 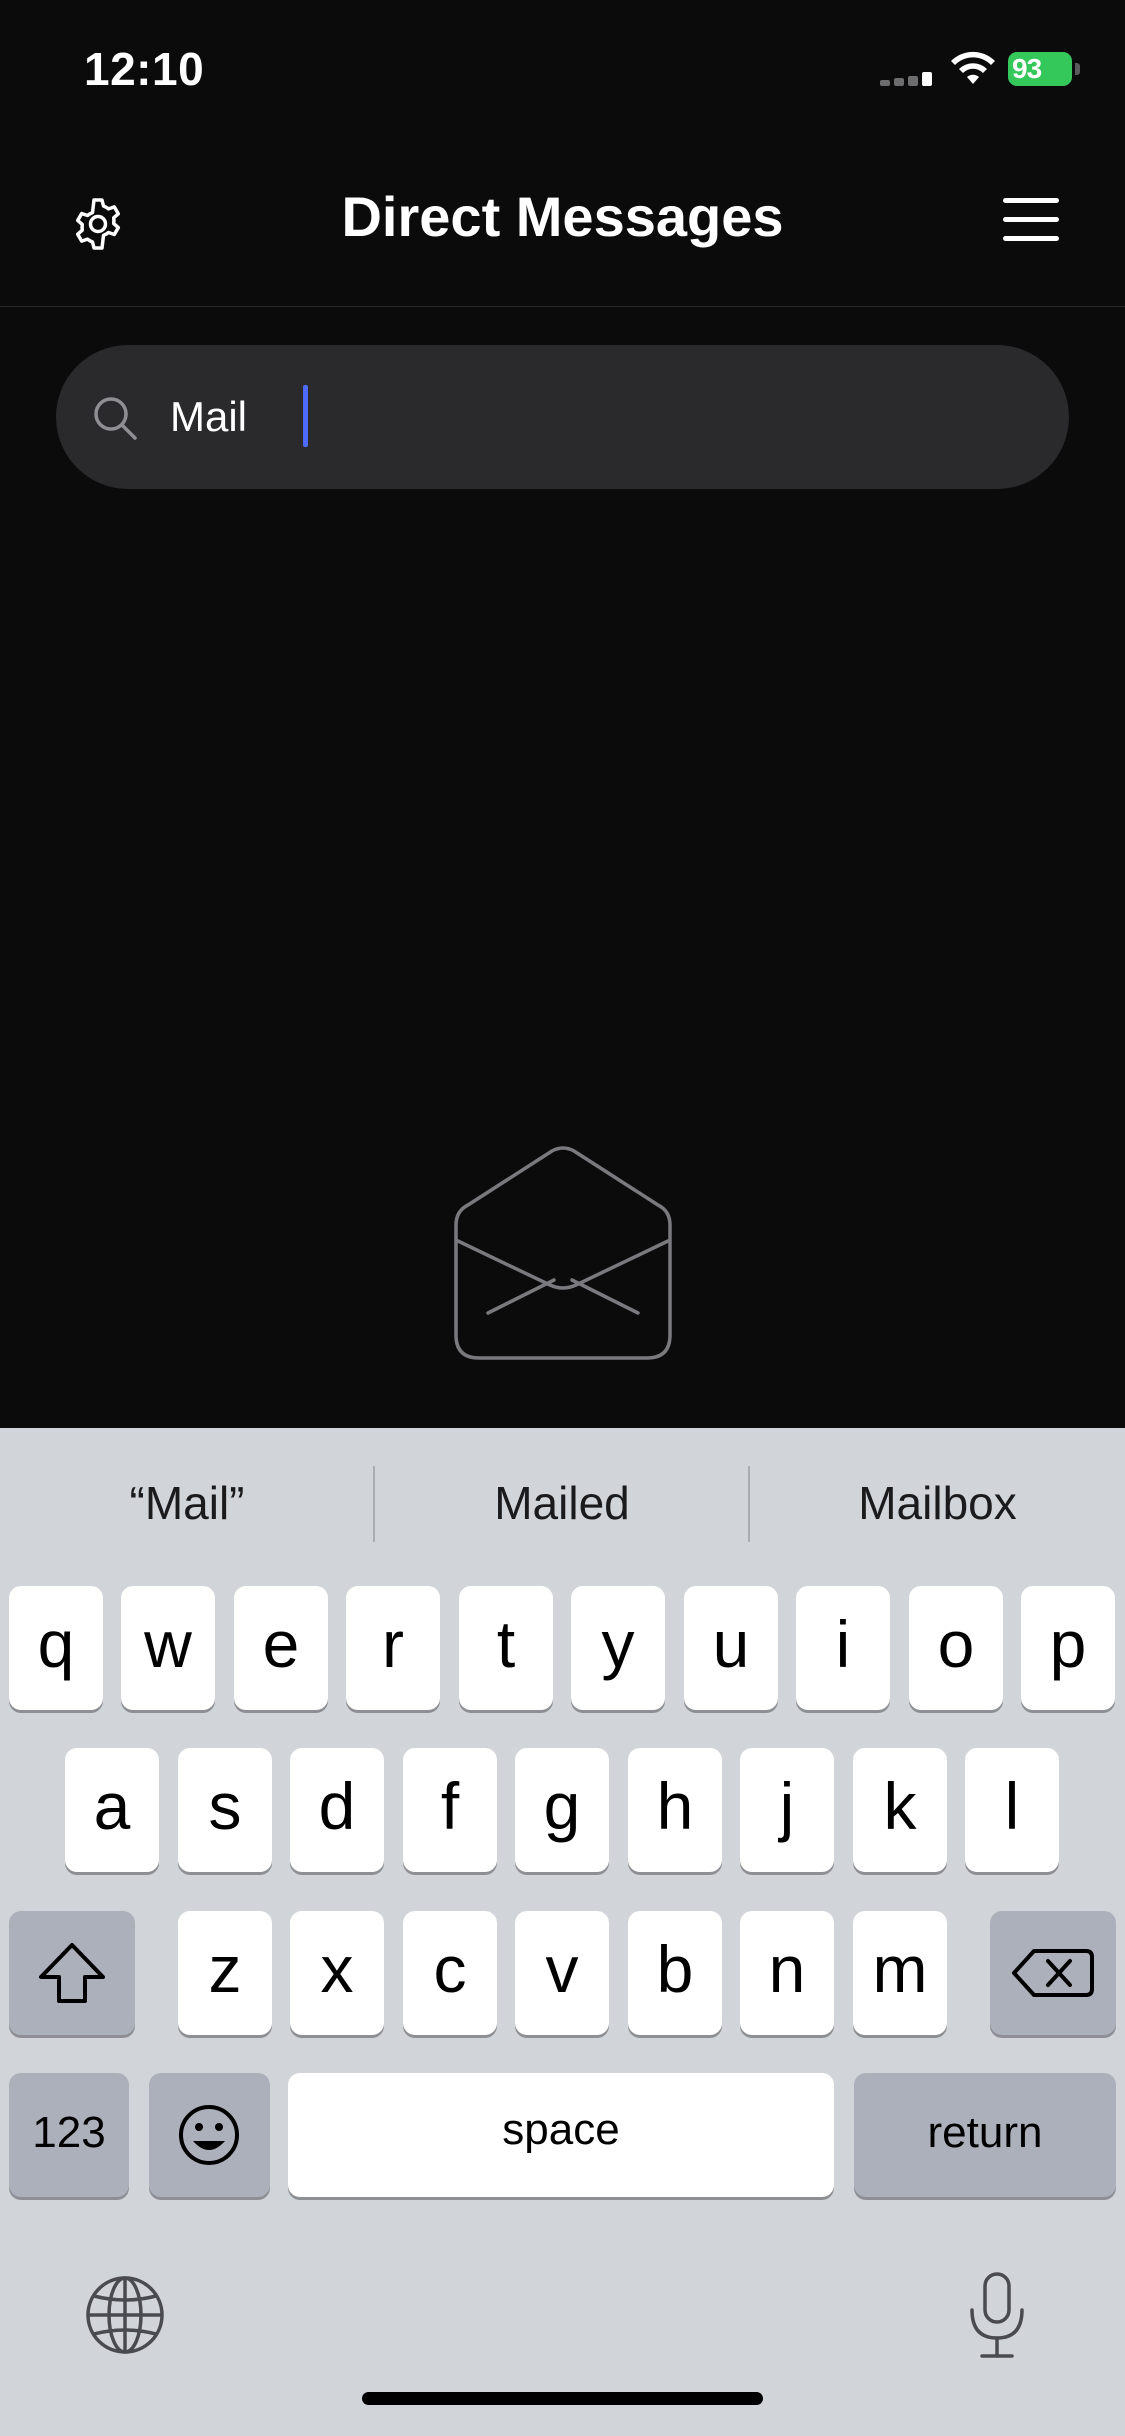 I want to click on key-y: y, so click(x=618, y=1648).